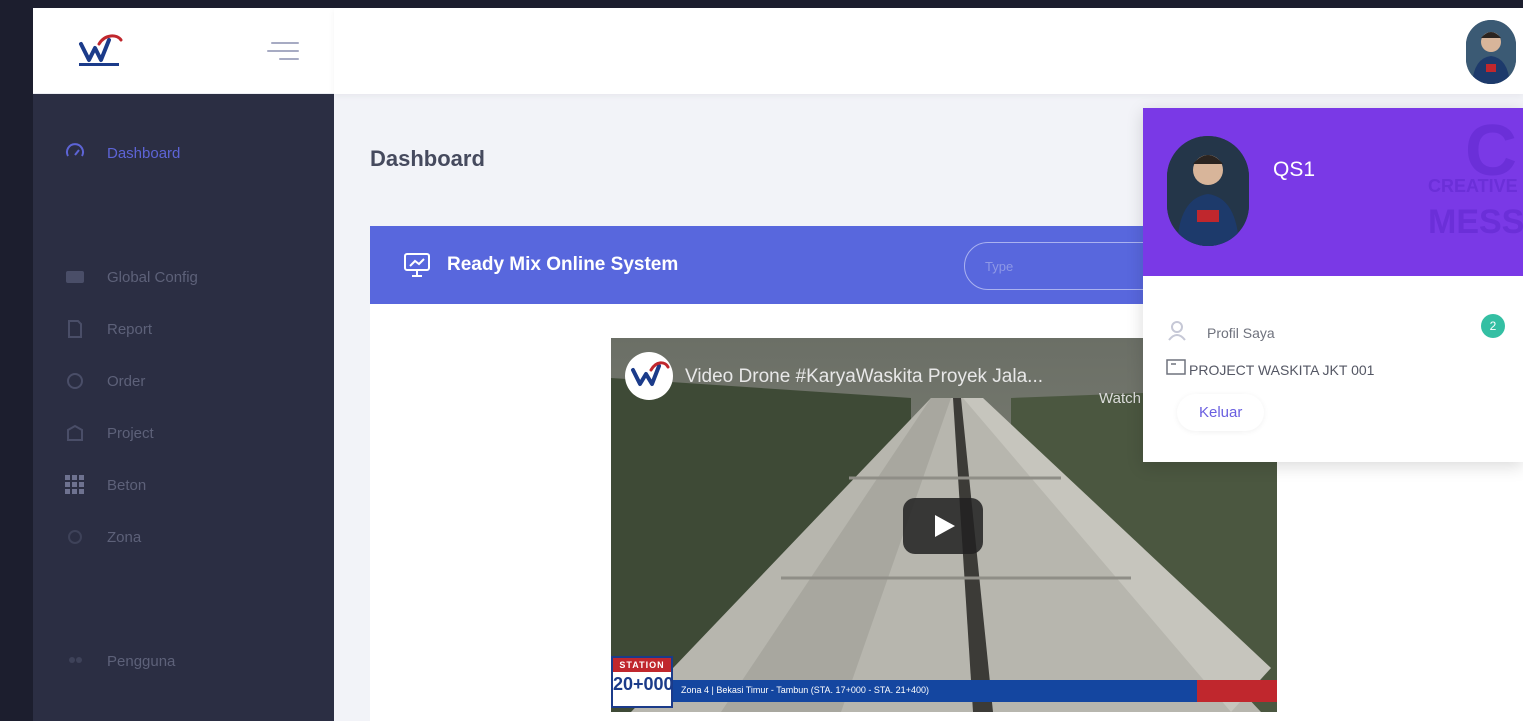  Describe the element at coordinates (126, 381) in the screenshot. I see `sidebar-item-label: Order` at that location.